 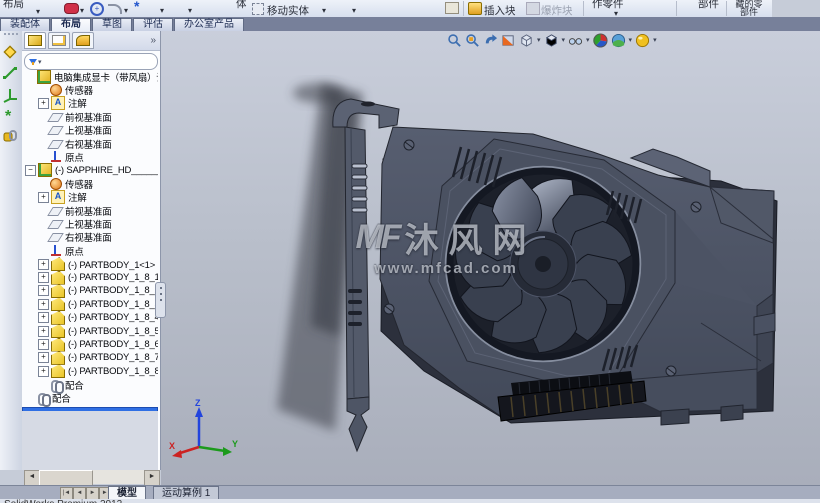 What do you see at coordinates (508, 40) in the screenshot?
I see `section-view-icon` at bounding box center [508, 40].